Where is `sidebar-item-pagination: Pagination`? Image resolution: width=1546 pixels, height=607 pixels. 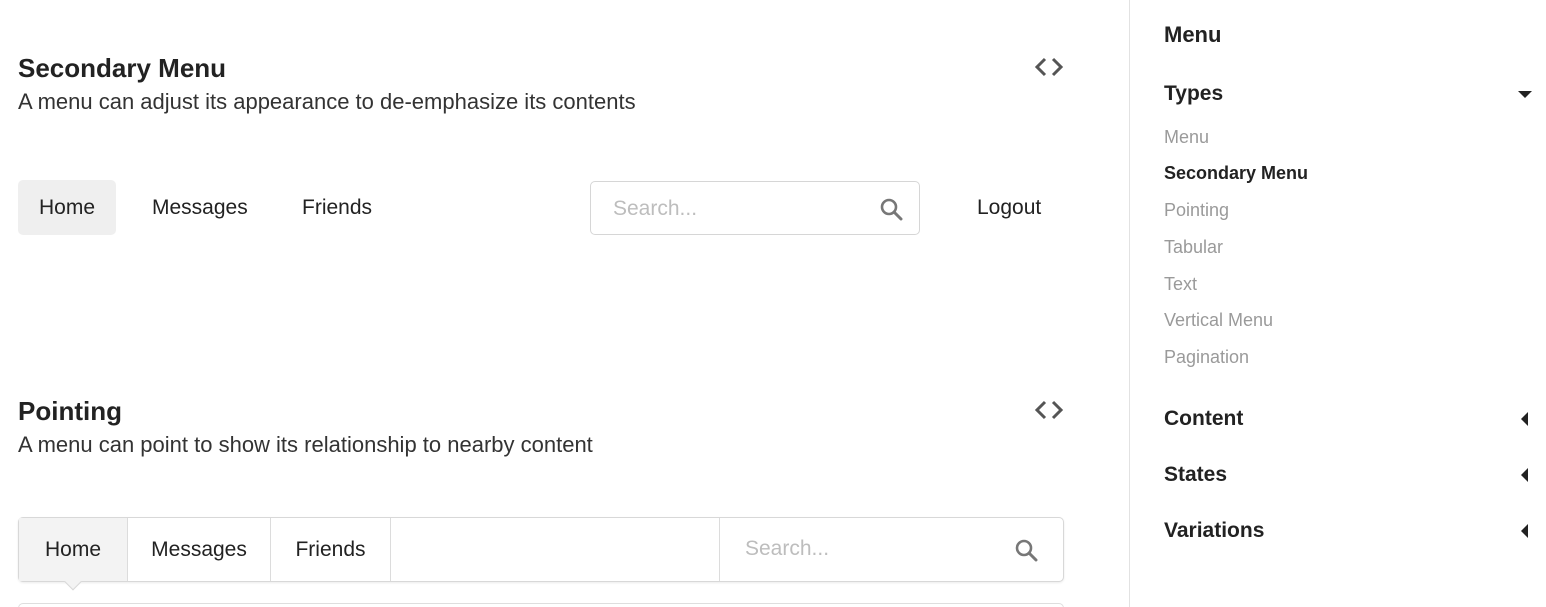
sidebar-item-pagination: Pagination is located at coordinates (1206, 357).